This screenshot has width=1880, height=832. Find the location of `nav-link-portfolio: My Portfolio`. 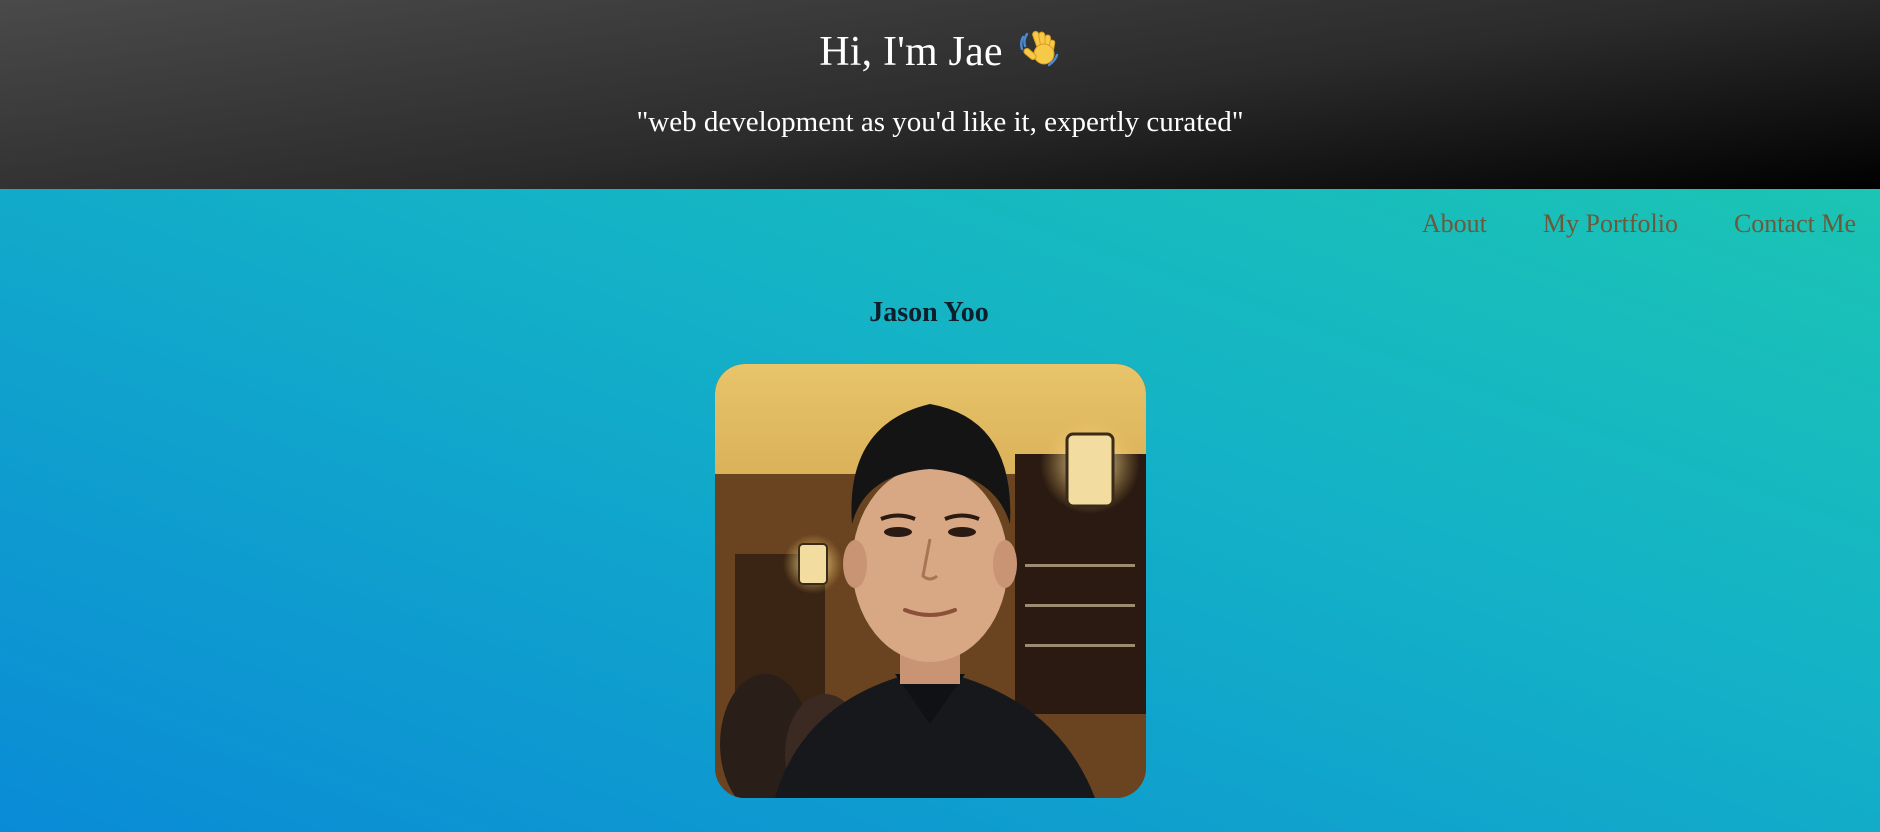

nav-link-portfolio: My Portfolio is located at coordinates (1610, 224).